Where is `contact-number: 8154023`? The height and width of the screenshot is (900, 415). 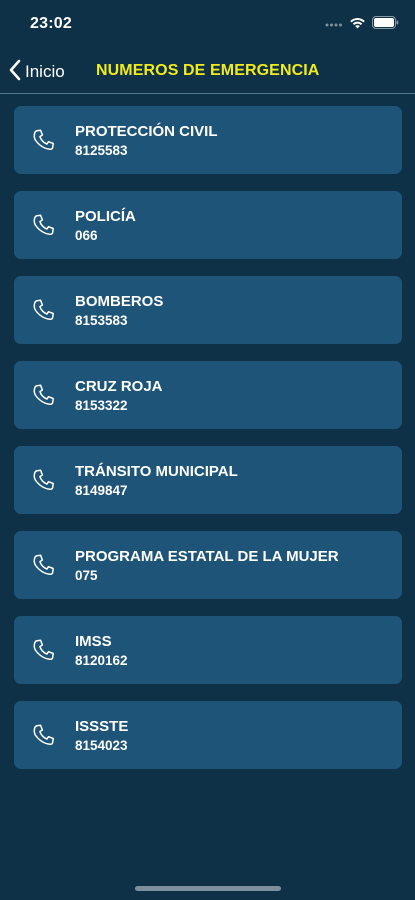 contact-number: 8154023 is located at coordinates (101, 745).